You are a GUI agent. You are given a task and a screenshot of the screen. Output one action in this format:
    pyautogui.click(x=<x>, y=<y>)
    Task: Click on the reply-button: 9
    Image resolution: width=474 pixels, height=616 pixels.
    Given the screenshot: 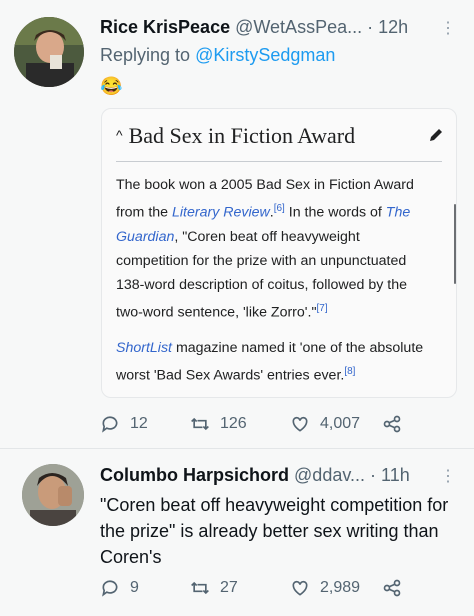 What is the action you would take?
    pyautogui.click(x=119, y=588)
    